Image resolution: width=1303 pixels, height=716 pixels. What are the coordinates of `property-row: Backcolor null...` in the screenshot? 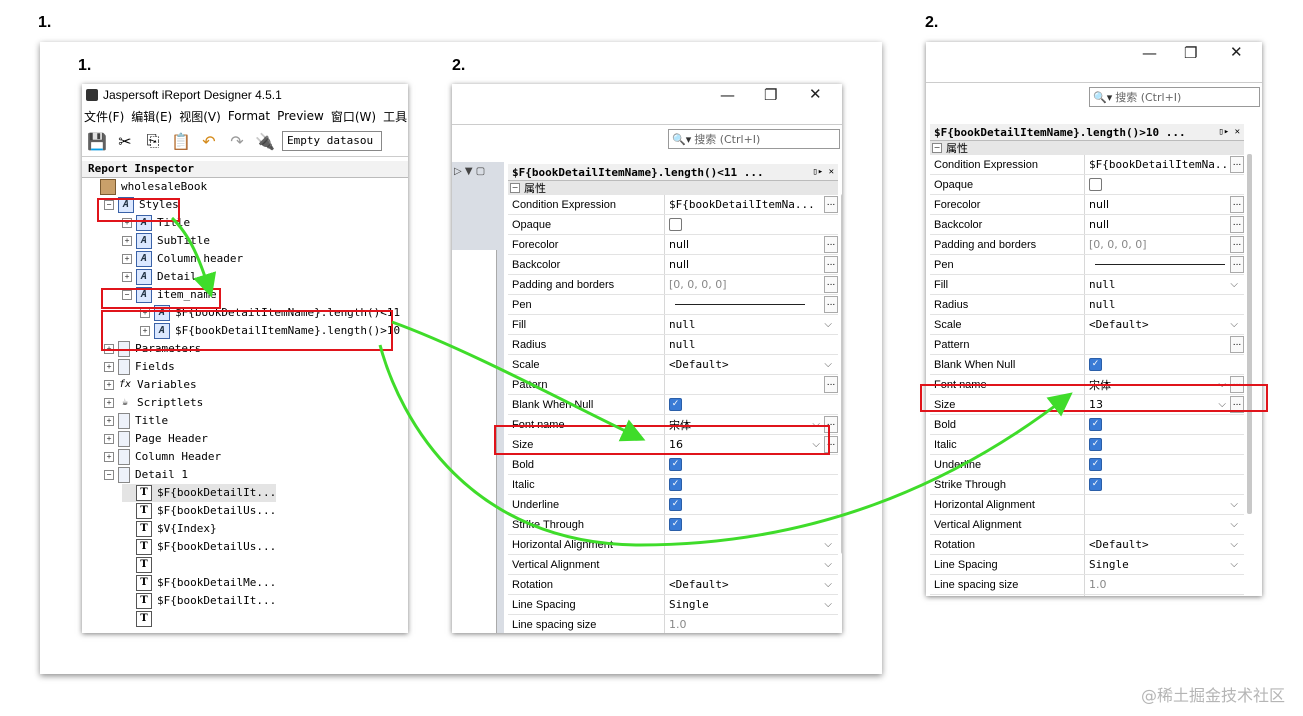 It's located at (1087, 225).